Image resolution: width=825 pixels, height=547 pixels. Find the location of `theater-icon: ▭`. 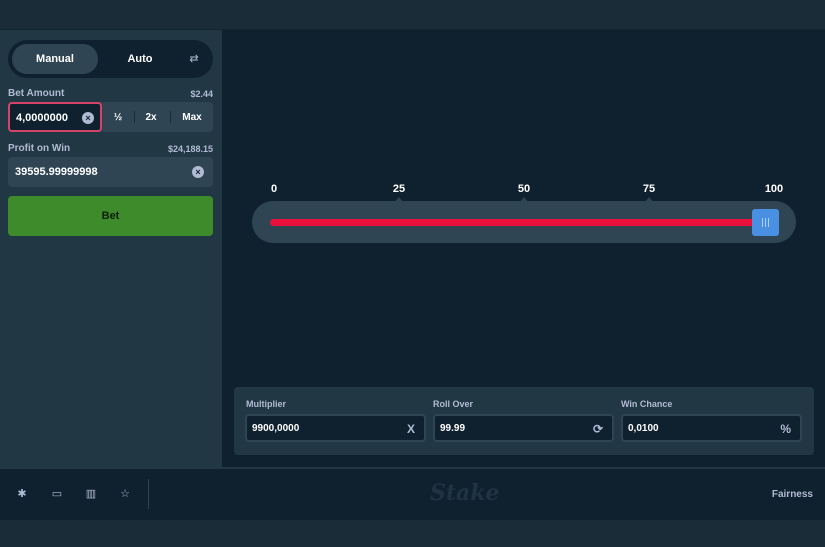

theater-icon: ▭ is located at coordinates (57, 494).